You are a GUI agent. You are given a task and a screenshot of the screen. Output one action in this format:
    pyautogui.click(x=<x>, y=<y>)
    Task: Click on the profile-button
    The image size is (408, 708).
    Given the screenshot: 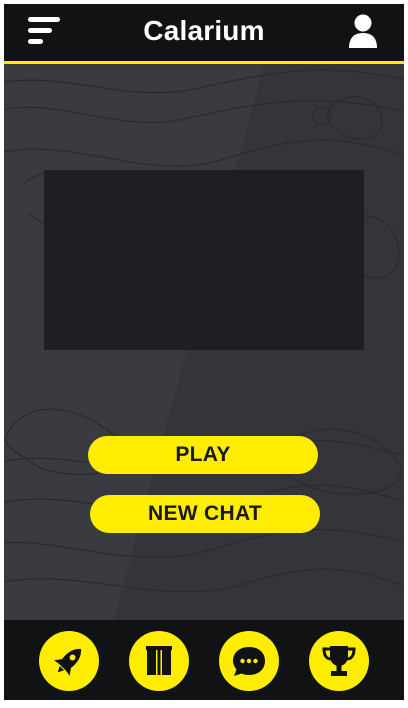 What is the action you would take?
    pyautogui.click(x=363, y=32)
    